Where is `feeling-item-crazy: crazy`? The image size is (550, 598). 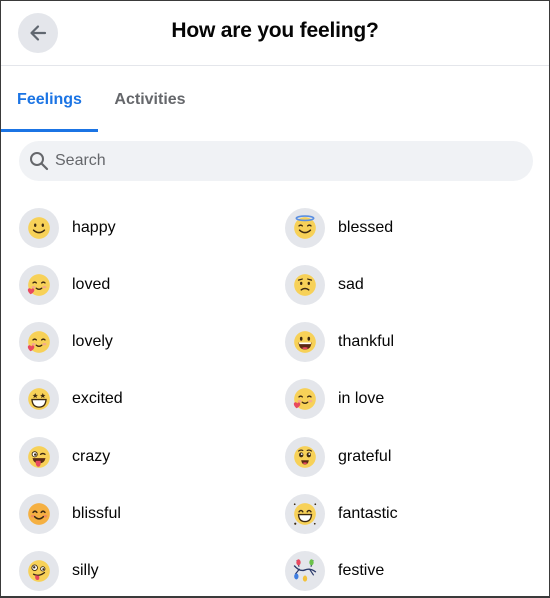 feeling-item-crazy: crazy is located at coordinates (143, 456).